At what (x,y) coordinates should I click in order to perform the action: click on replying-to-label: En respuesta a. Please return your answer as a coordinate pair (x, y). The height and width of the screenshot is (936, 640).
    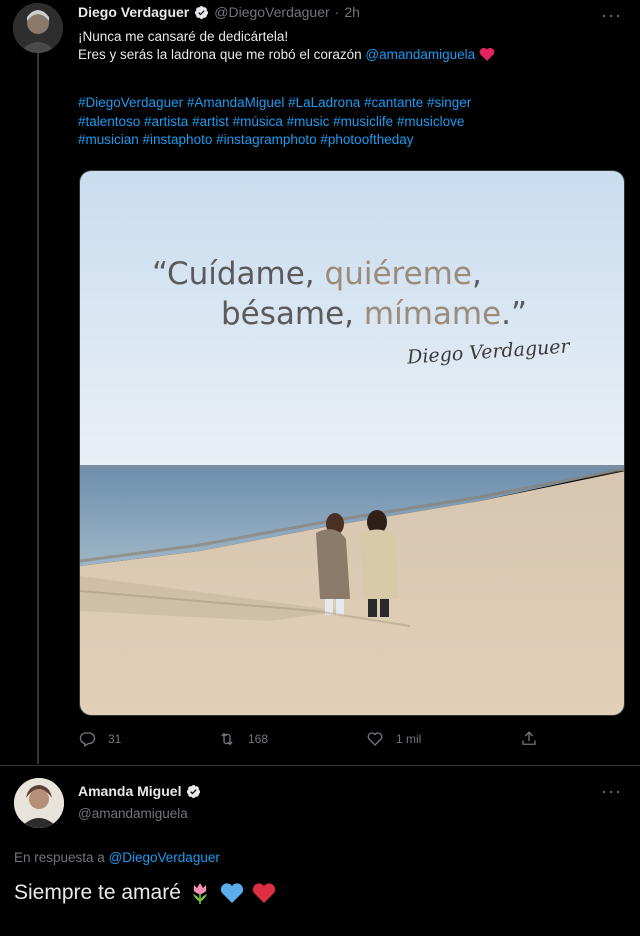
    Looking at the image, I should click on (61, 857).